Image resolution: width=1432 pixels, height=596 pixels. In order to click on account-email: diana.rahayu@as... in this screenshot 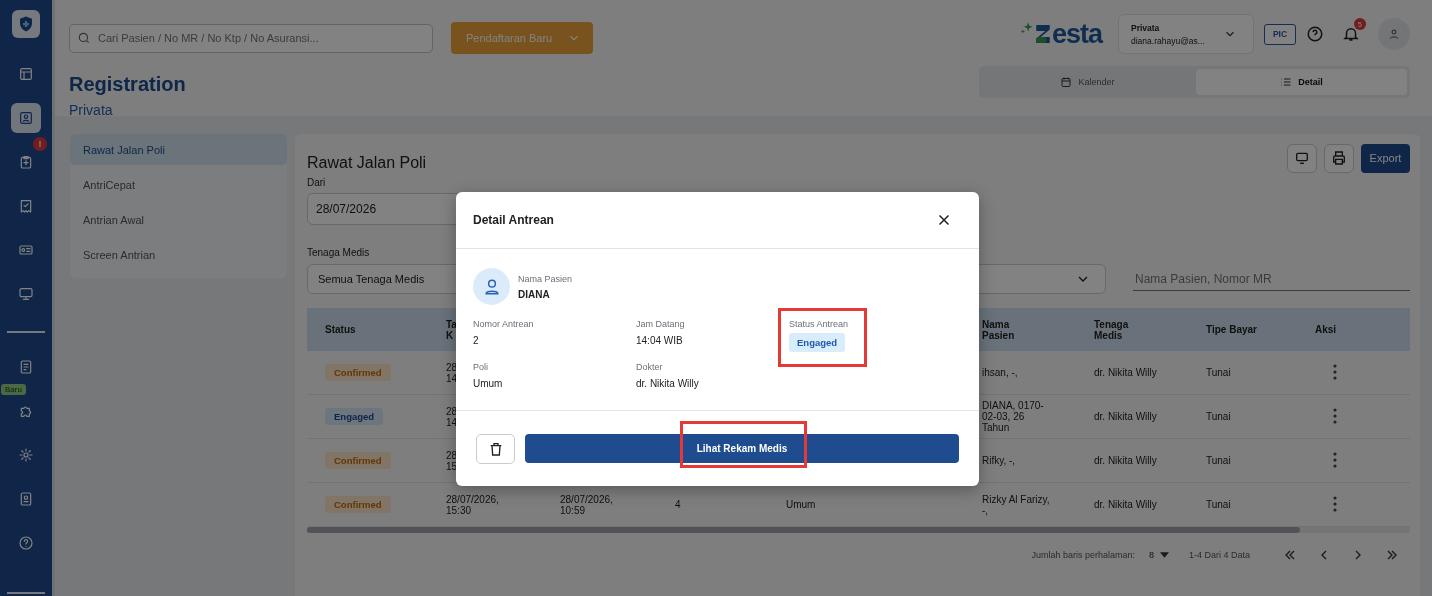, I will do `click(1168, 40)`.